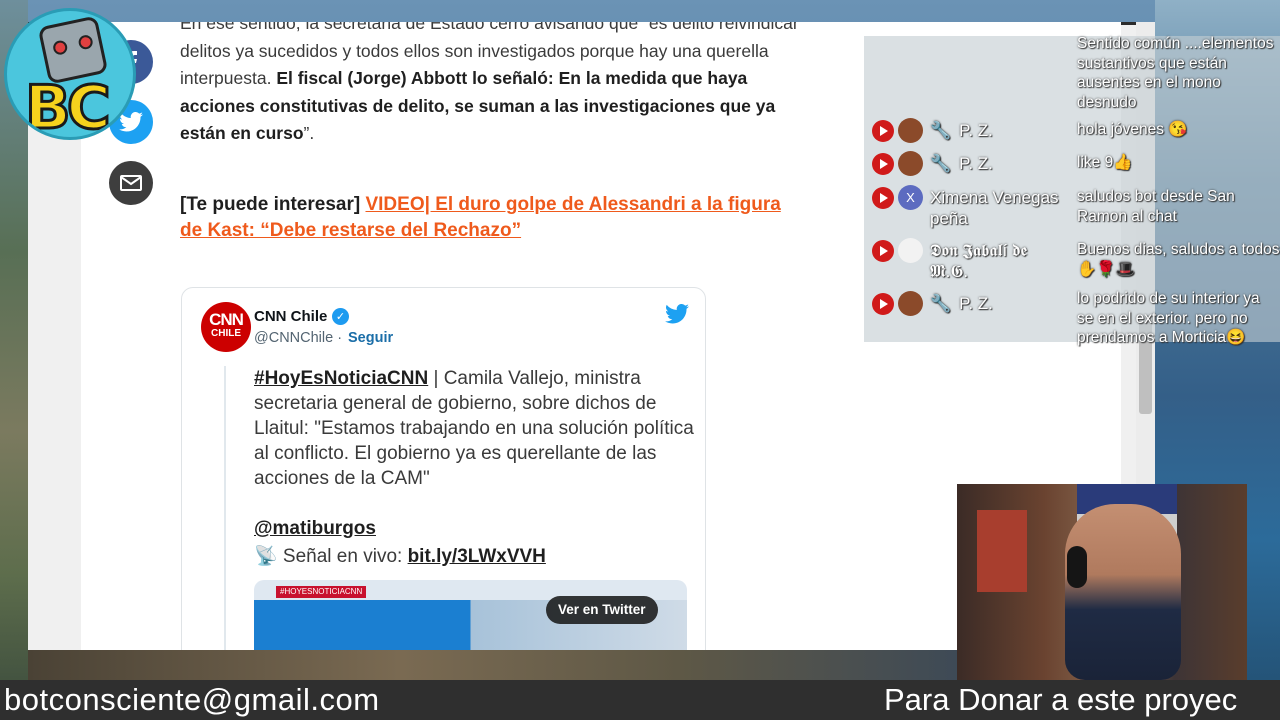 Image resolution: width=1280 pixels, height=720 pixels. I want to click on tweet-signal-line: 📡 Señal en vivo: bit.ly/3LWxVVH, so click(400, 556).